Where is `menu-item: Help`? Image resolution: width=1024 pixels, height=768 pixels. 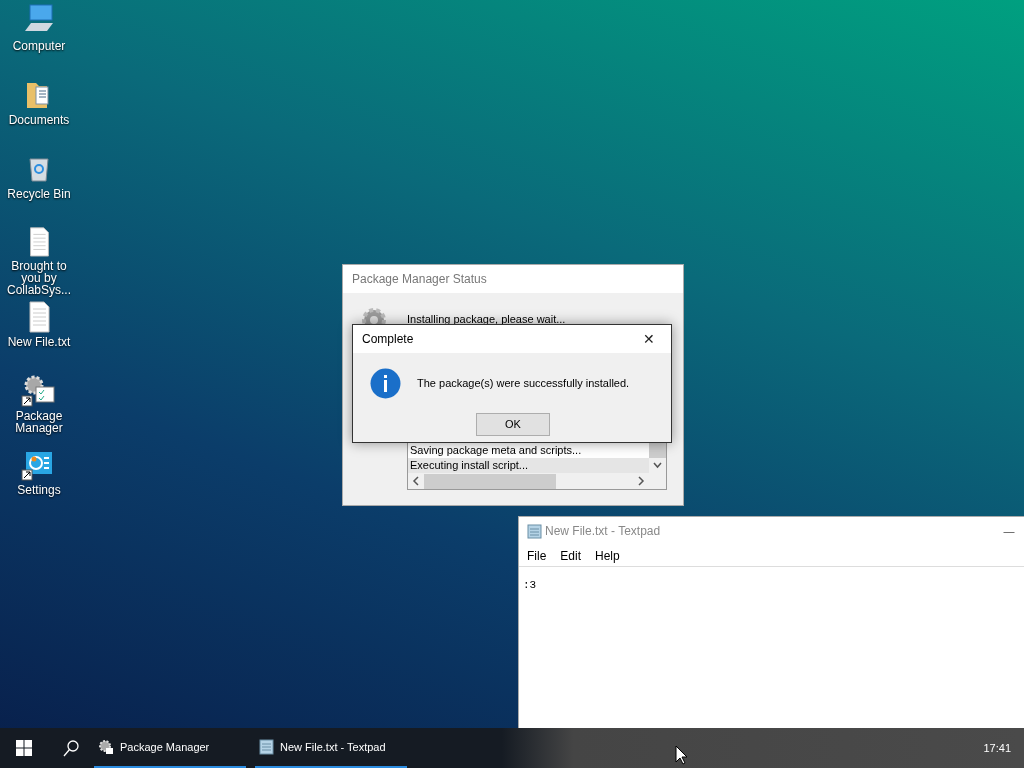 menu-item: Help is located at coordinates (607, 555).